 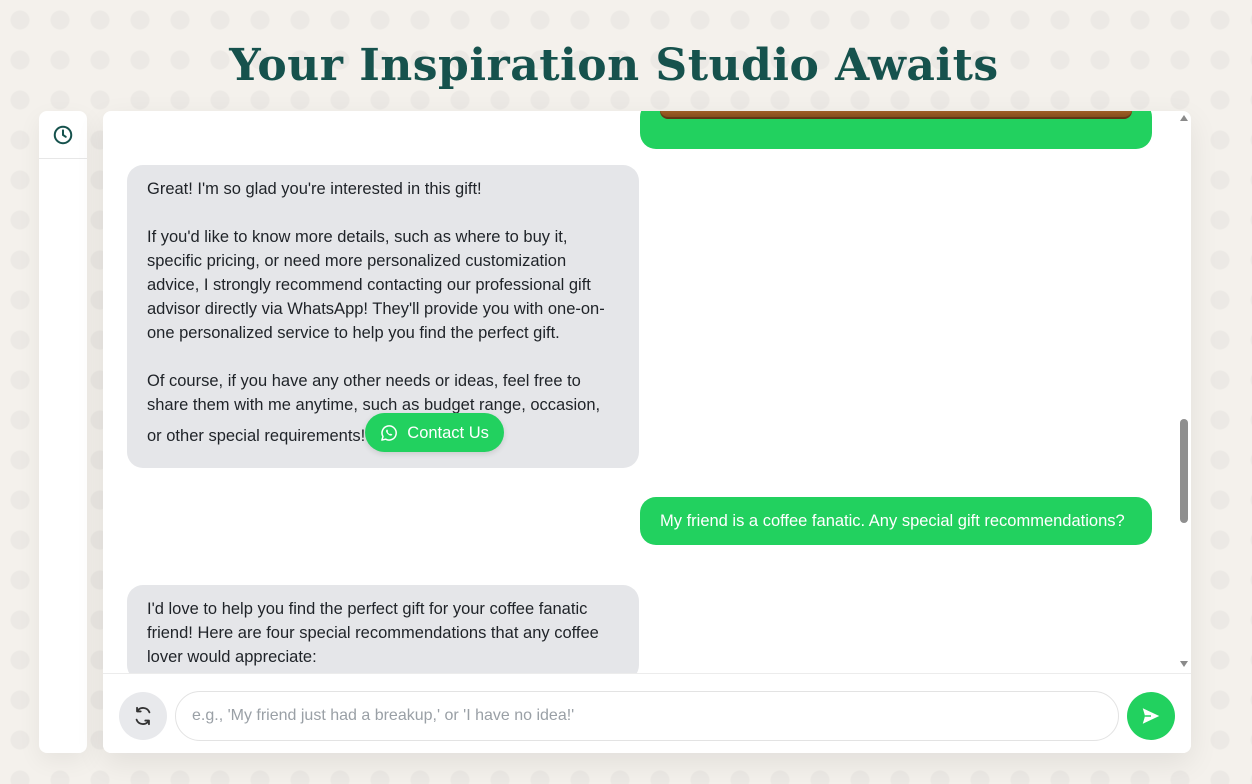 I want to click on refresh-button, so click(x=143, y=716).